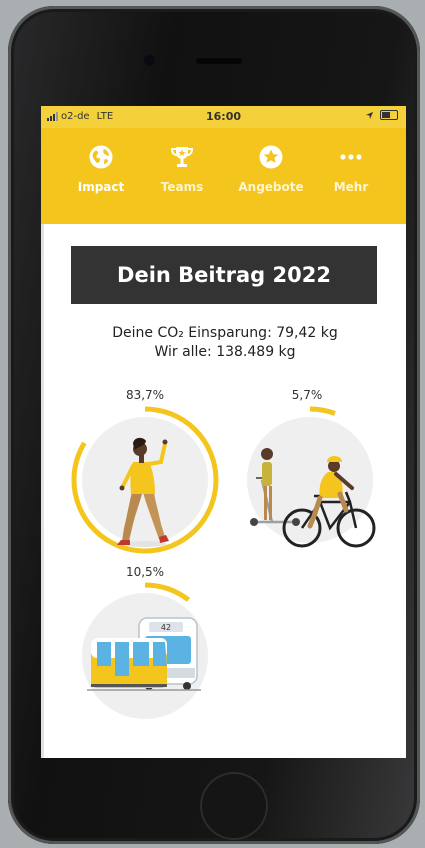 Image resolution: width=425 pixels, height=848 pixels. I want to click on co2-savings-text: Deine CO₂ Einsparung: 79,42 kg, so click(225, 333).